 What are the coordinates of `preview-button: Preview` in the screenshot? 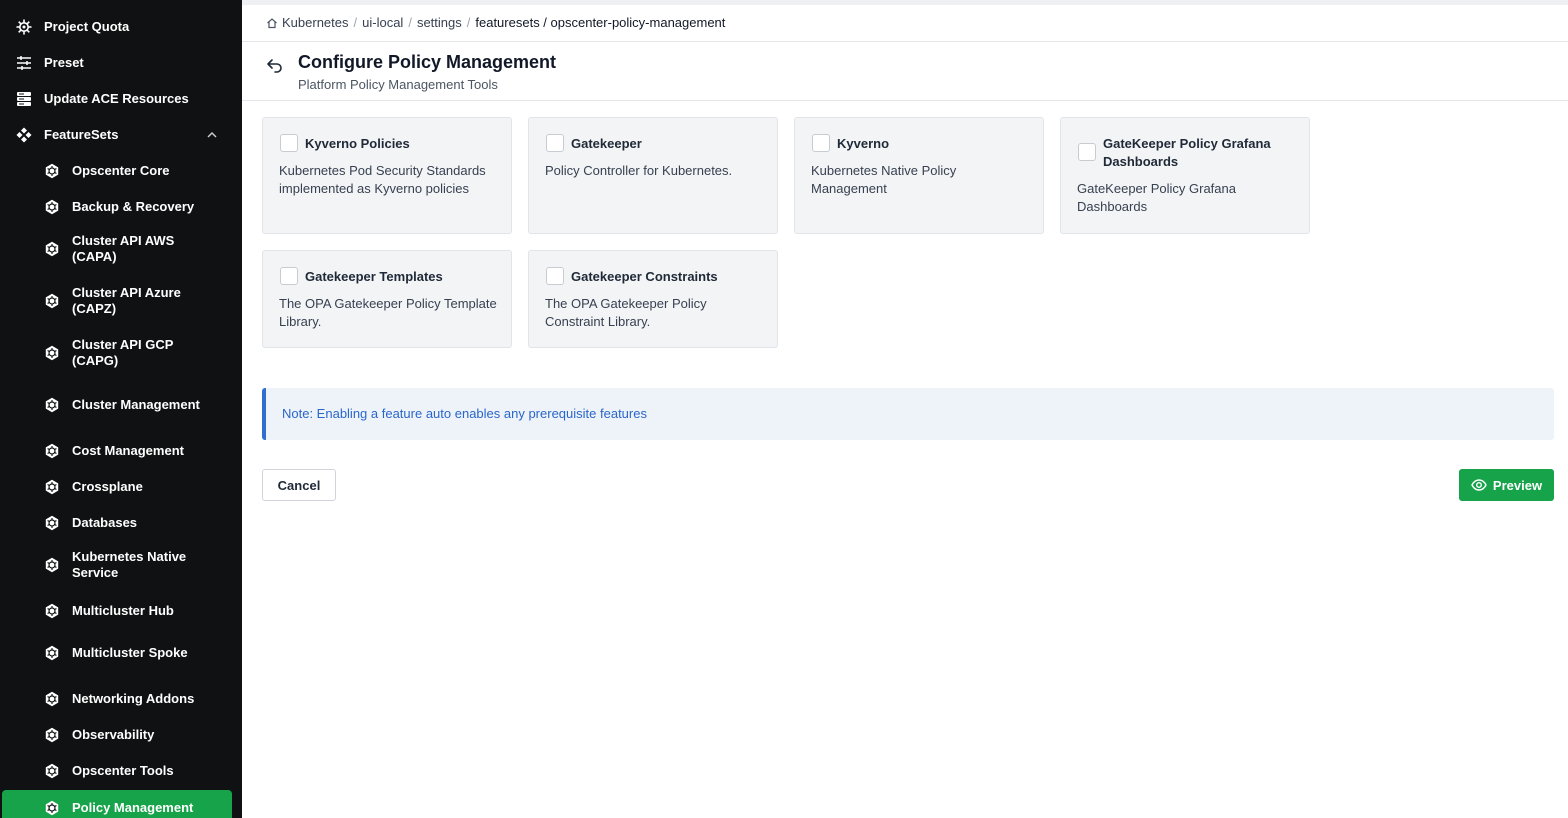 It's located at (1506, 485).